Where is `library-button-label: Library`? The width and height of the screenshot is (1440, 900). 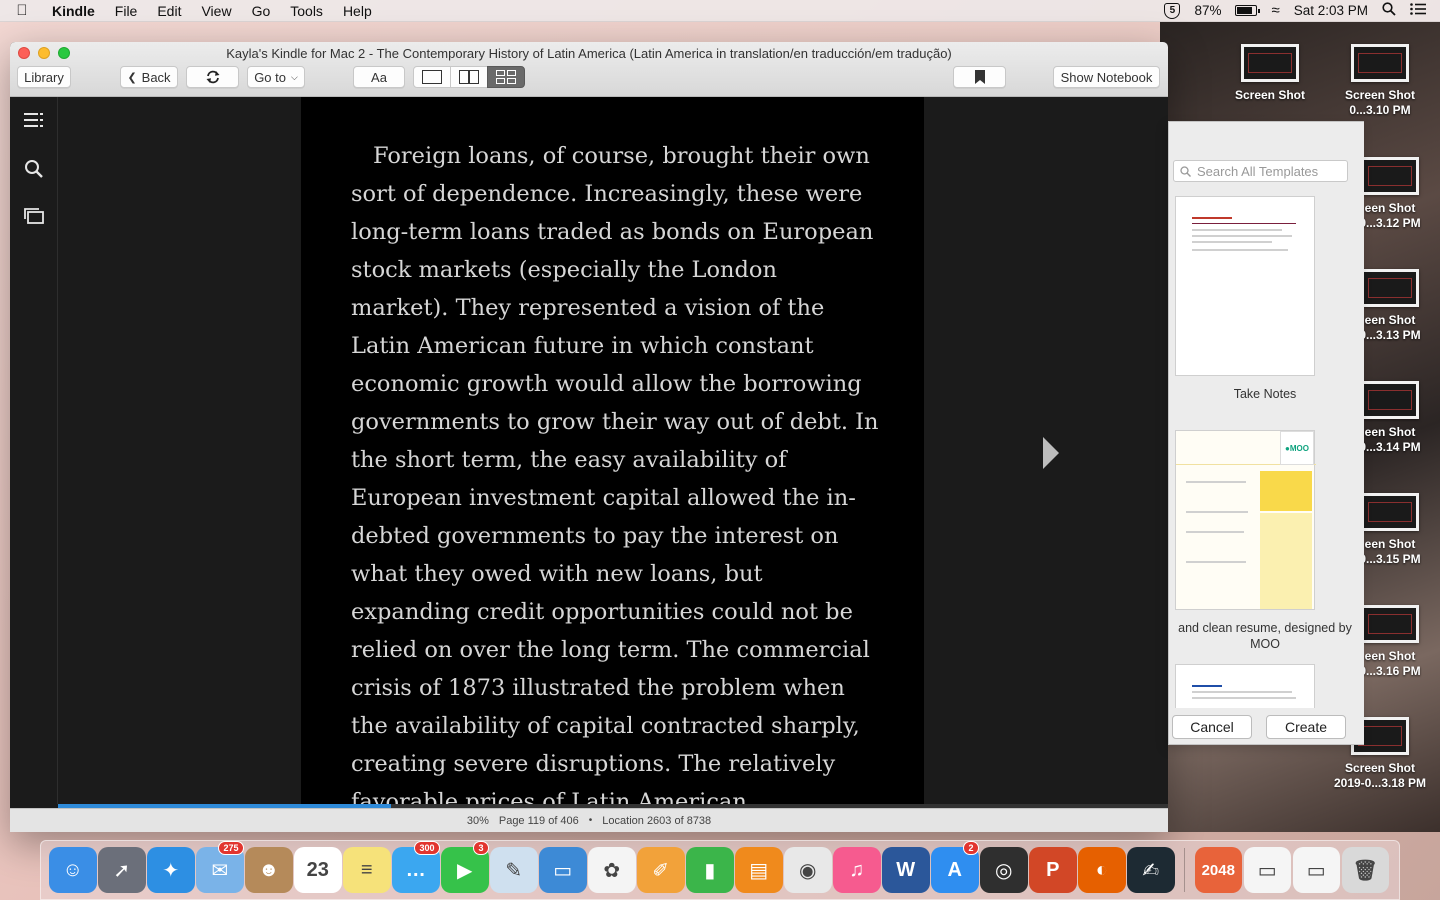 library-button-label: Library is located at coordinates (44, 77).